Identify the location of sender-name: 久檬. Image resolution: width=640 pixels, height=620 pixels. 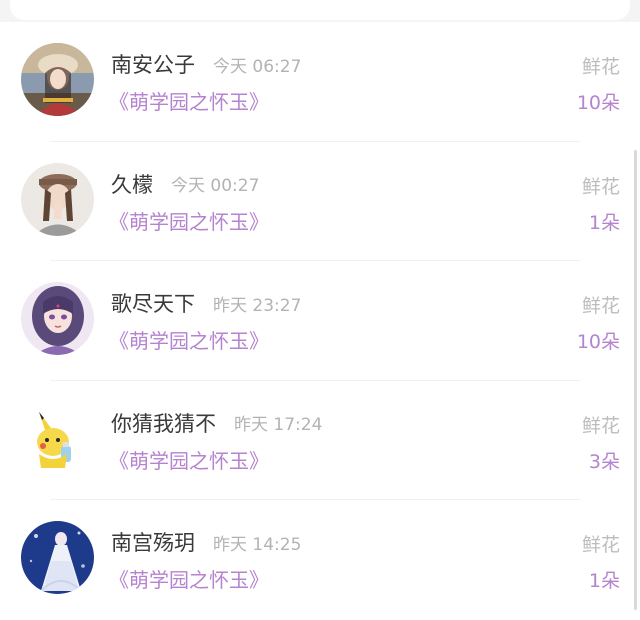
(132, 184).